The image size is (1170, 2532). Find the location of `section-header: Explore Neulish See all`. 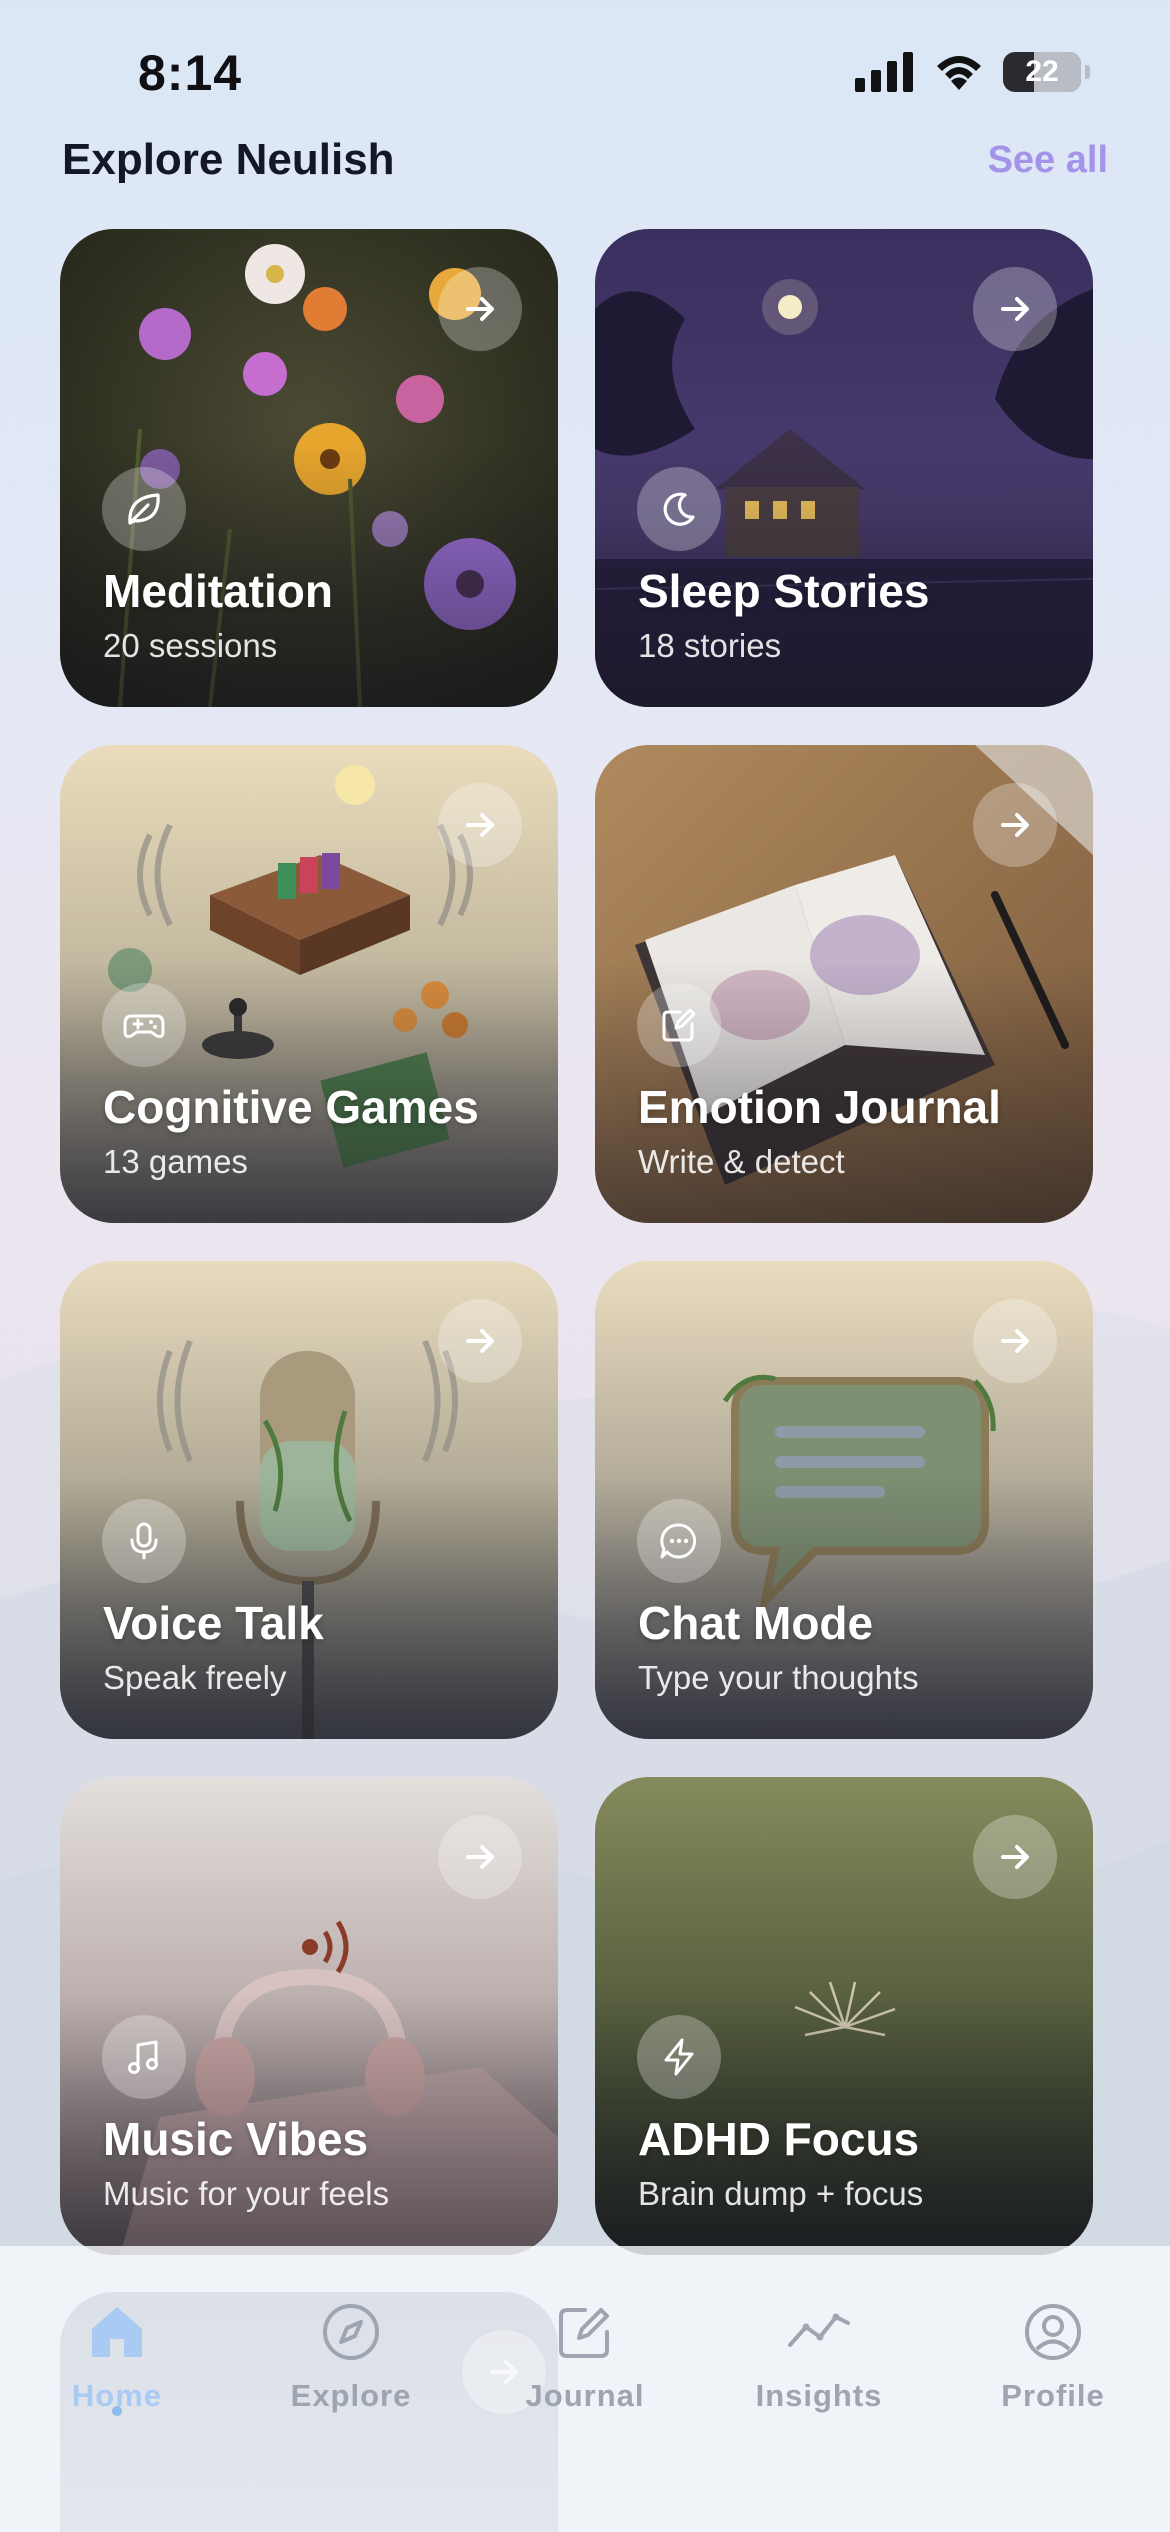

section-header: Explore Neulish See all is located at coordinates (585, 160).